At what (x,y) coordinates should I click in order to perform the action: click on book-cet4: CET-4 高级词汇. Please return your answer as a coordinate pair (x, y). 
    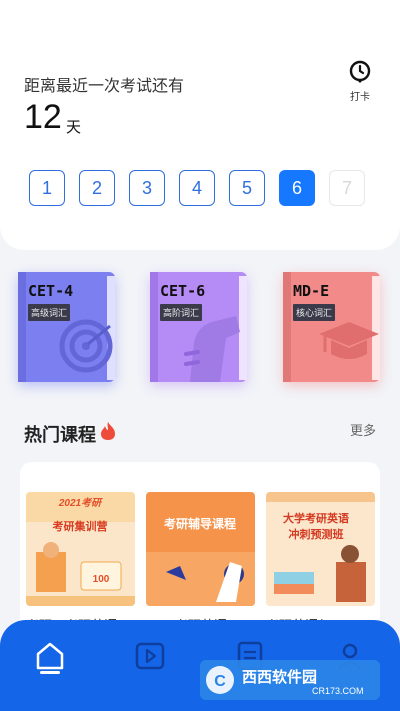
    Looking at the image, I should click on (66, 327).